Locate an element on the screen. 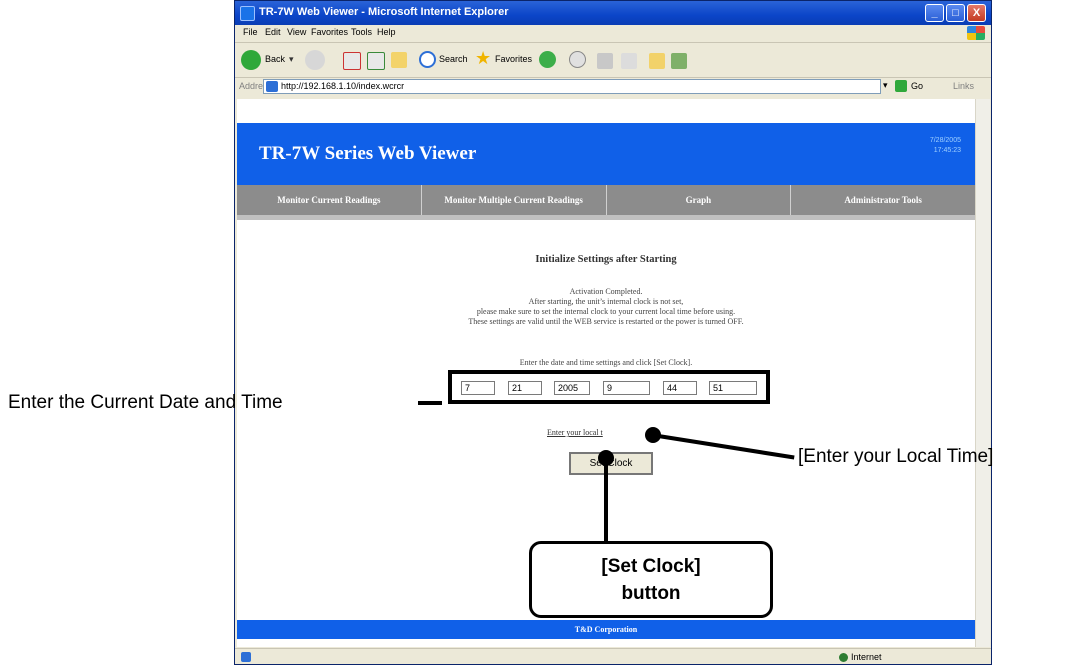  nav-monitor-multiple: Monitor Multiple Current Readings is located at coordinates (514, 200).